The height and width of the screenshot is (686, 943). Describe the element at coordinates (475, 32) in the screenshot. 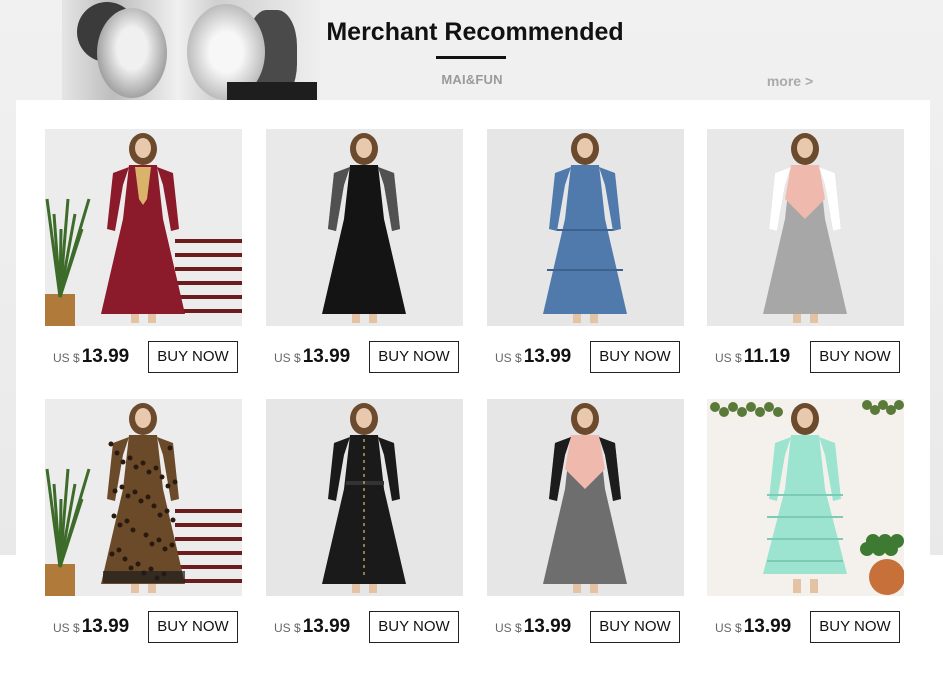

I see `section-title: Merchant Recommended` at that location.